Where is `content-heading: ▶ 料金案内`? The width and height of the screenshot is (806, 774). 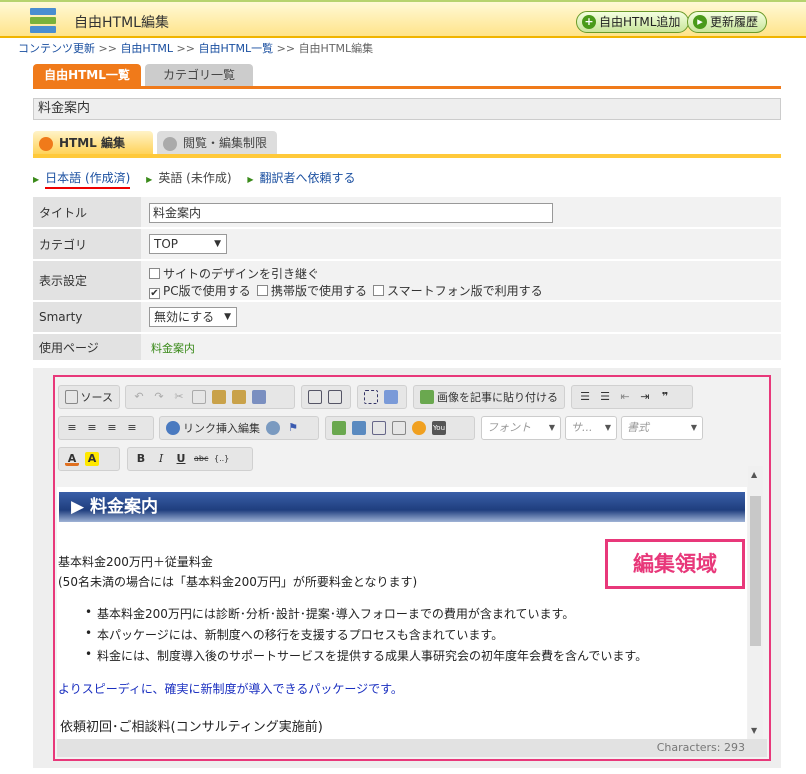
content-heading: ▶ 料金案内 is located at coordinates (402, 507).